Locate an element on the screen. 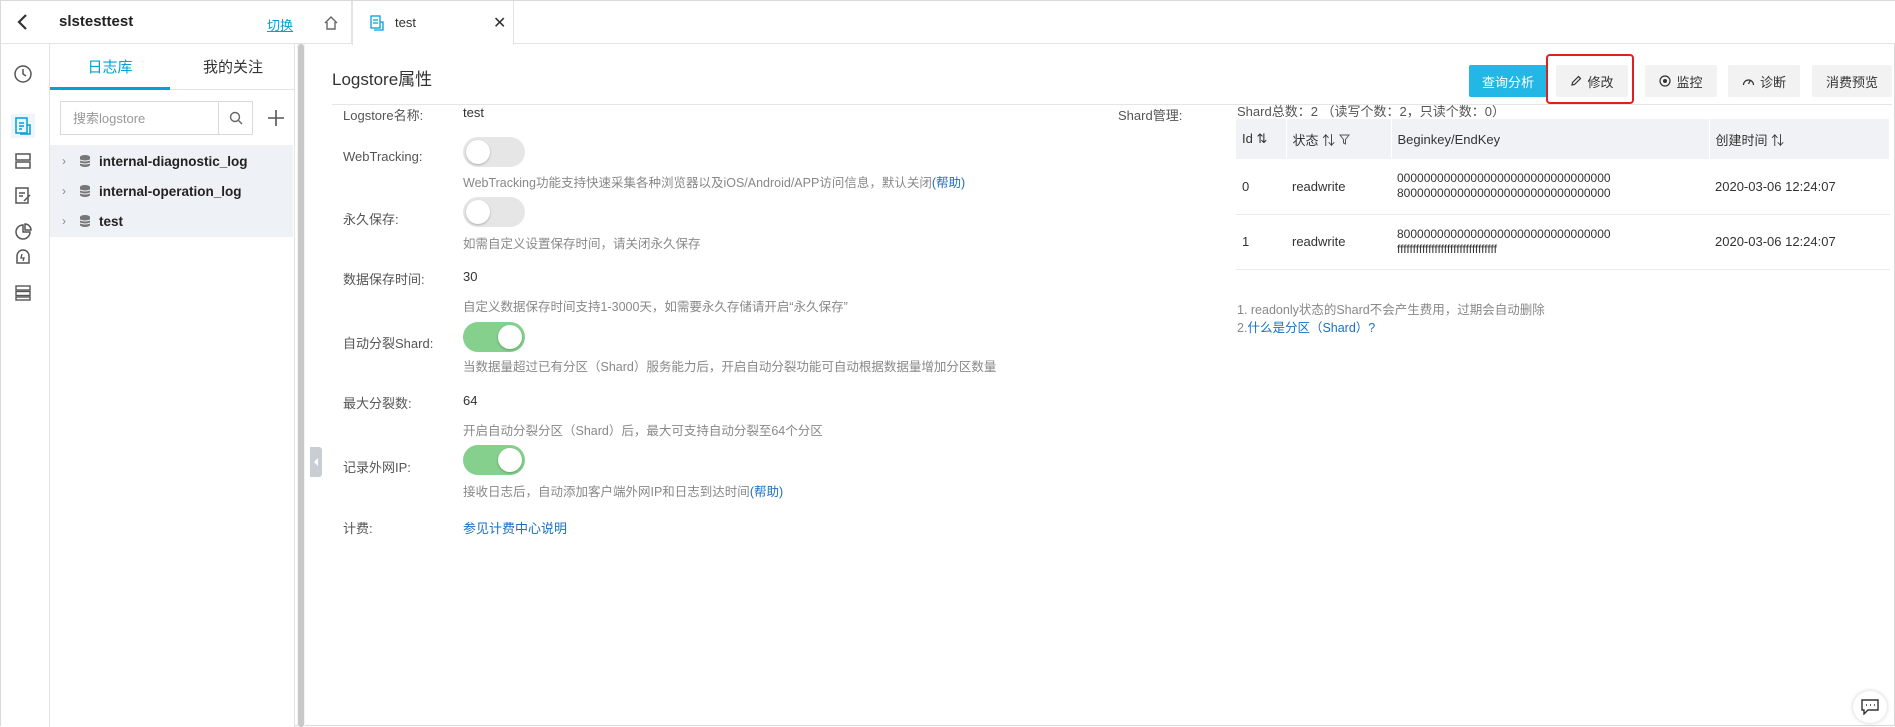  switch-project-link: 切换 is located at coordinates (280, 24).